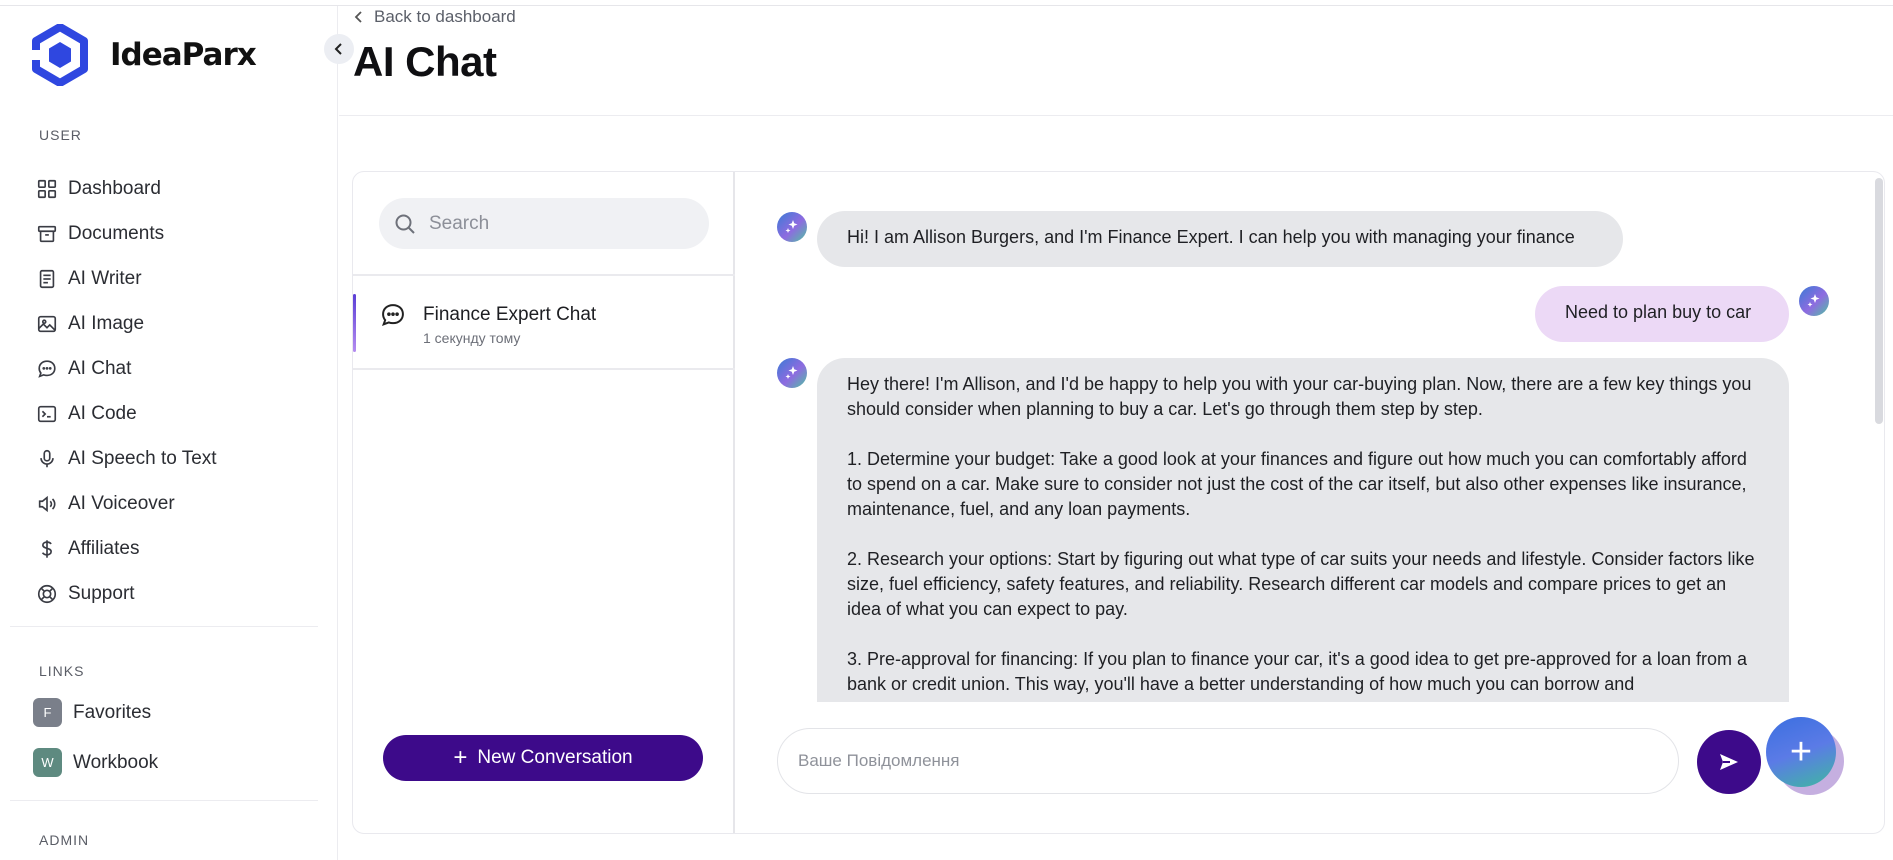 The width and height of the screenshot is (1893, 860). I want to click on sidebar-item-documents: Documents, so click(181, 233).